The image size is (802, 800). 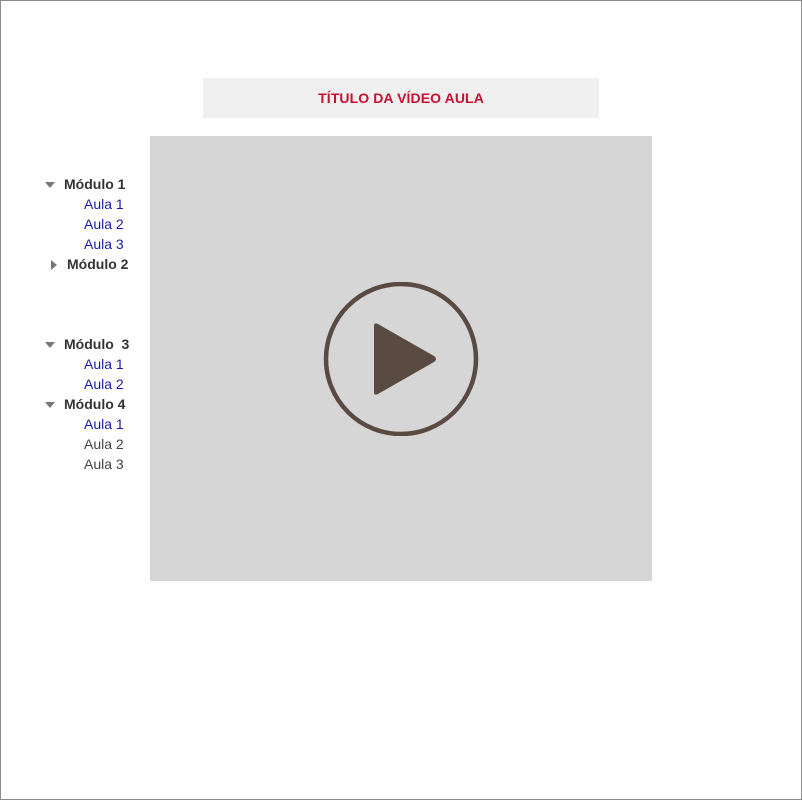 I want to click on video-title: TÍTULO DA VÍDEO AULA, so click(x=401, y=98).